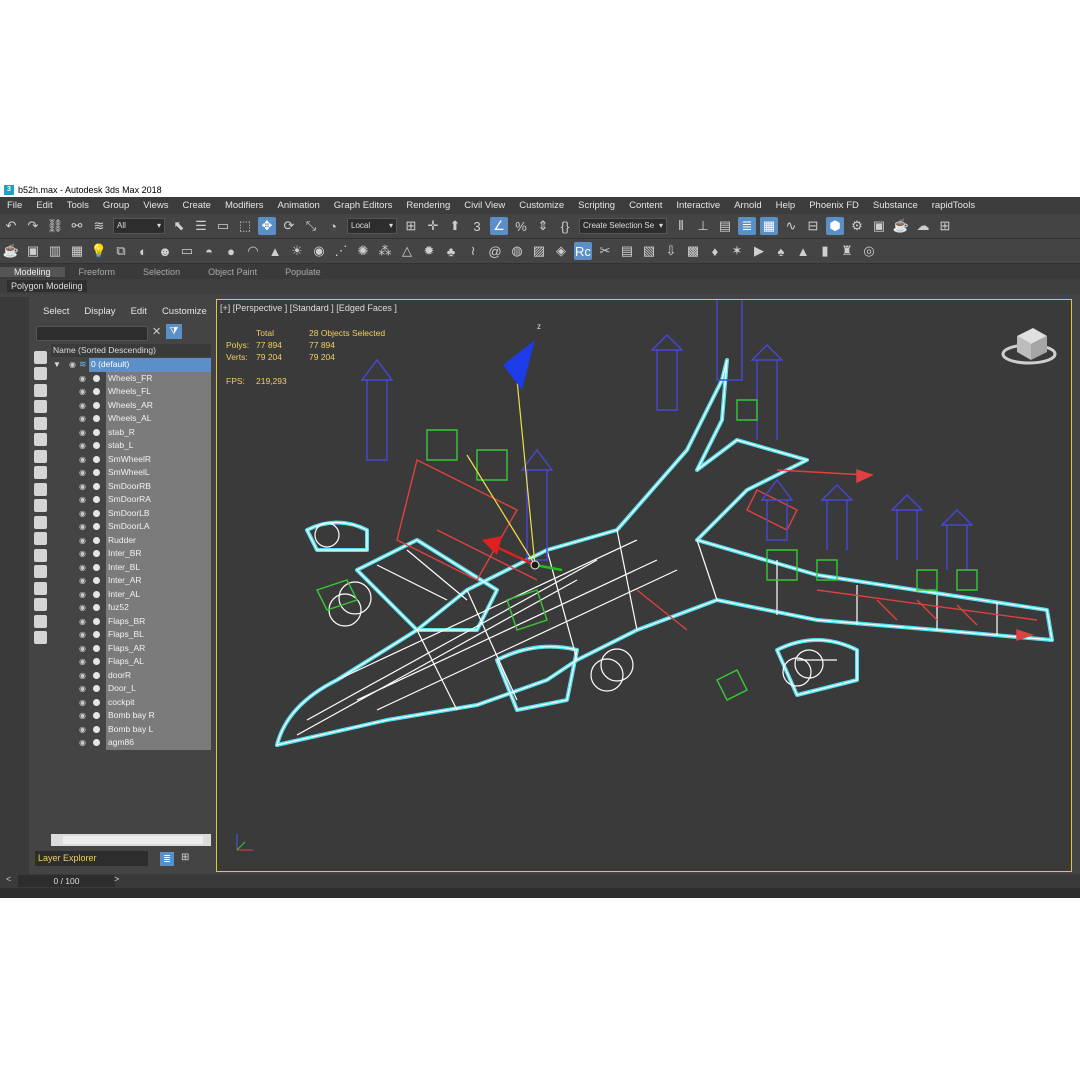 Image resolution: width=1080 pixels, height=1080 pixels. What do you see at coordinates (40, 439) in the screenshot?
I see `display-spacewarps-icon` at bounding box center [40, 439].